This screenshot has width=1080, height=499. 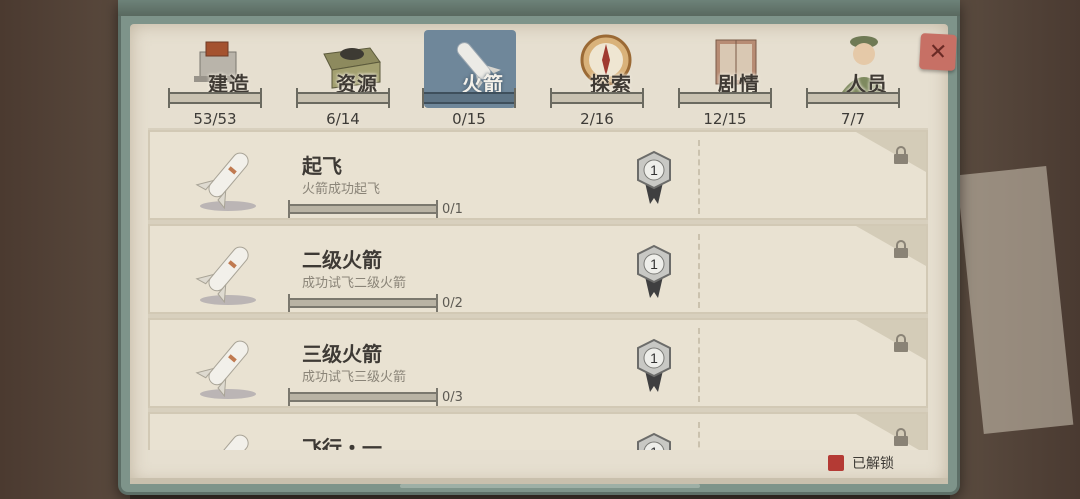 What do you see at coordinates (351, 80) in the screenshot?
I see `tab-resources: 资源 6/14` at bounding box center [351, 80].